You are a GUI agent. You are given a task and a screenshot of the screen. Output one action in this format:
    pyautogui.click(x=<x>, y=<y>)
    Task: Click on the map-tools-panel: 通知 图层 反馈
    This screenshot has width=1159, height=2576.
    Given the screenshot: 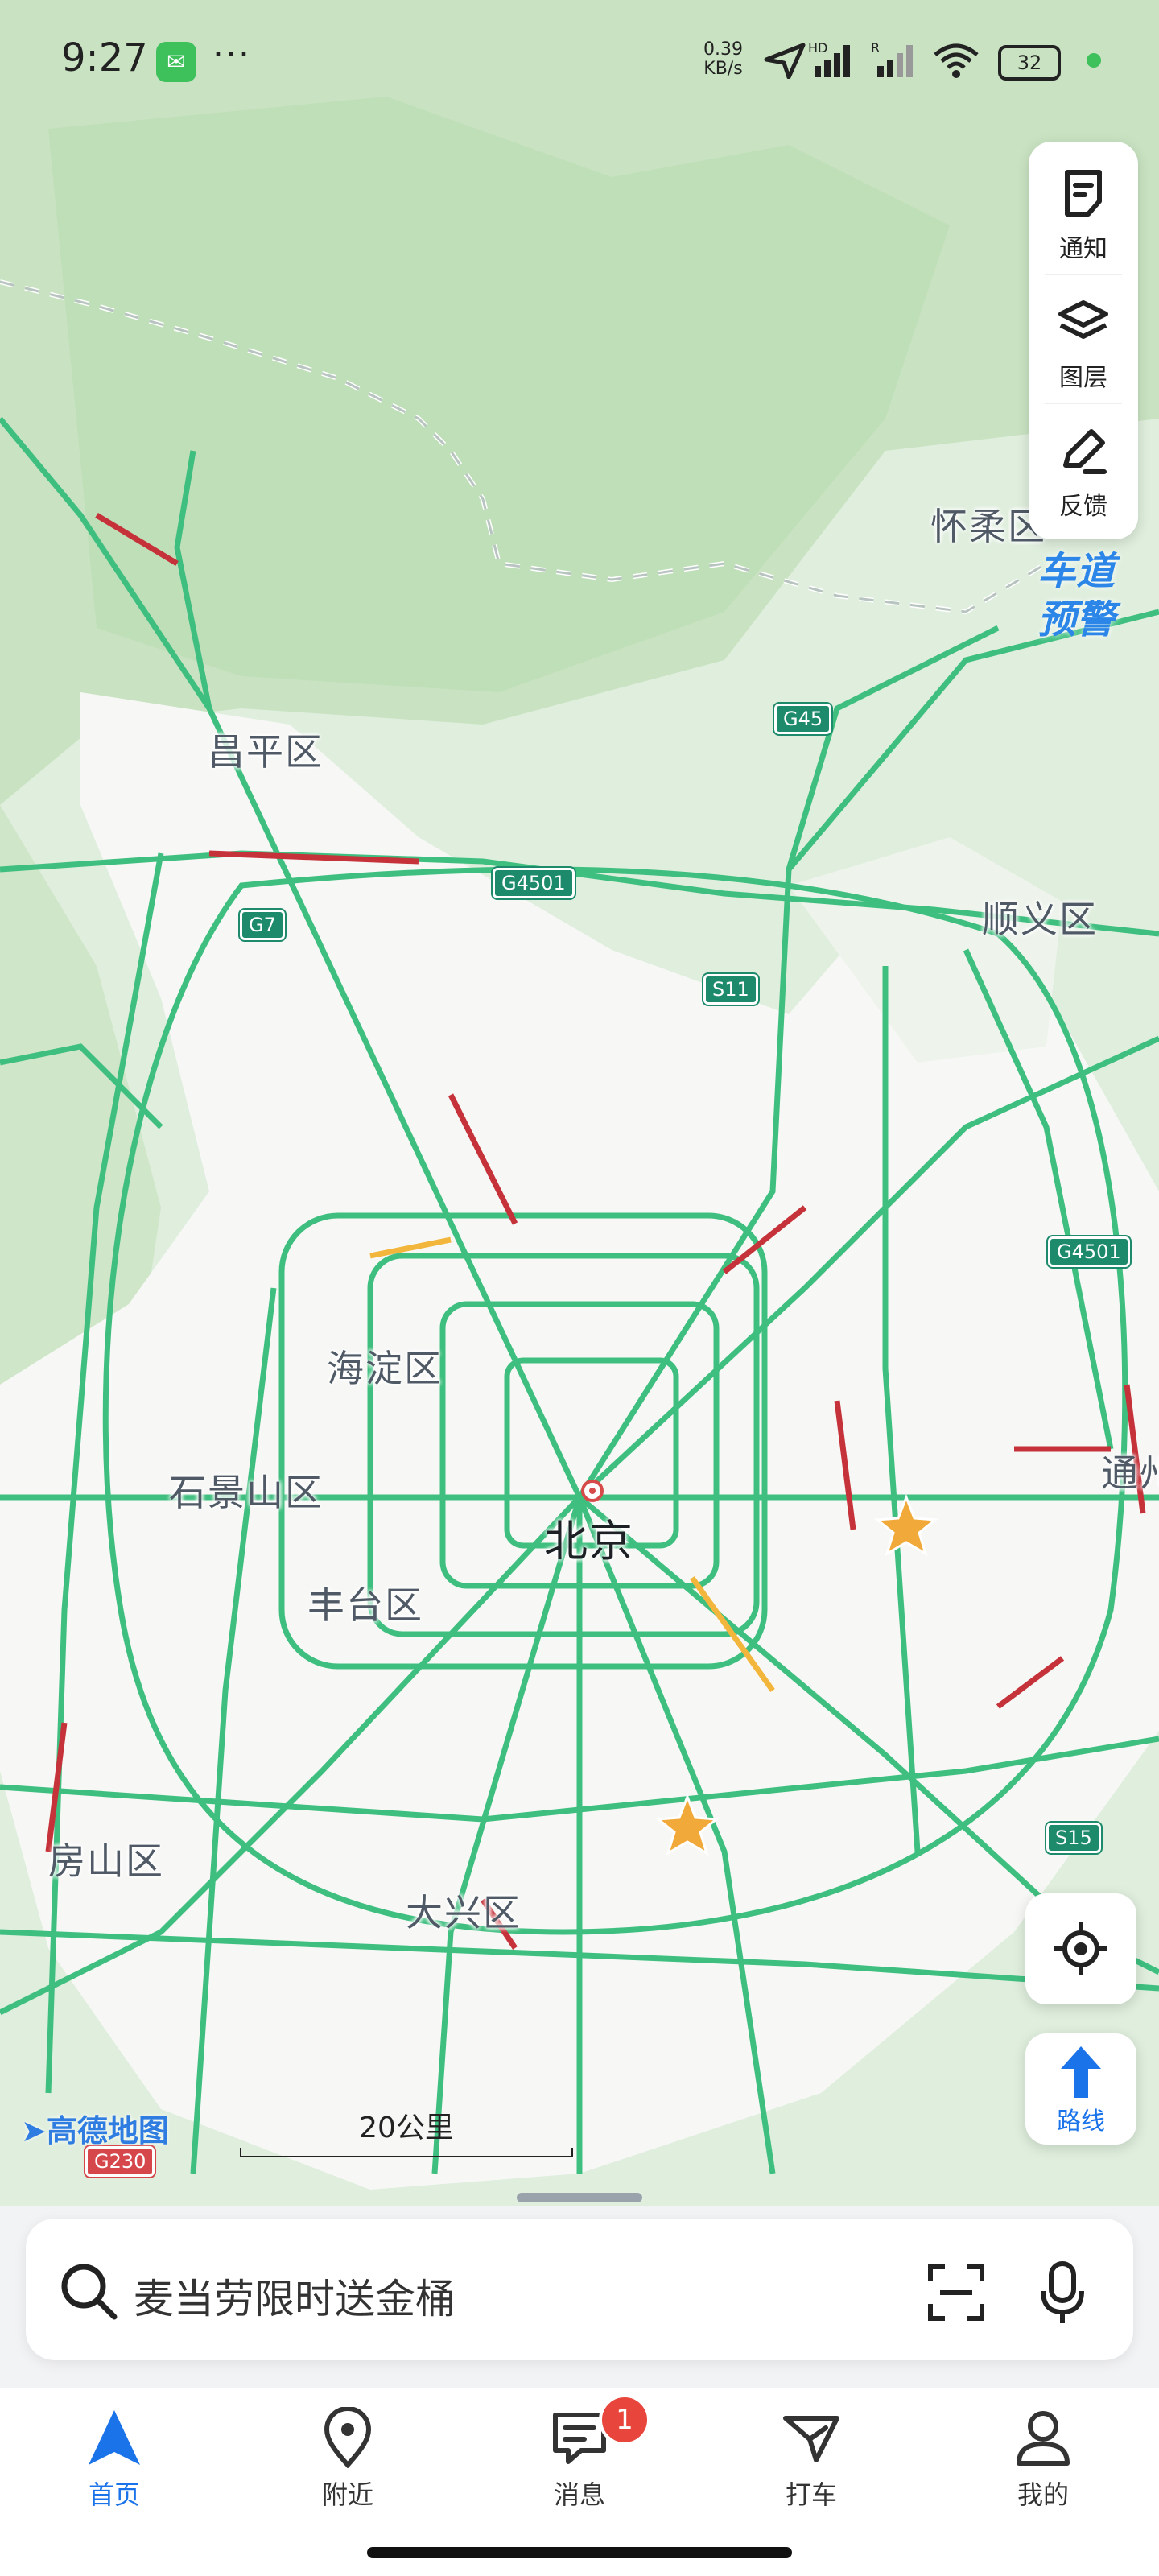 What is the action you would take?
    pyautogui.click(x=1083, y=340)
    